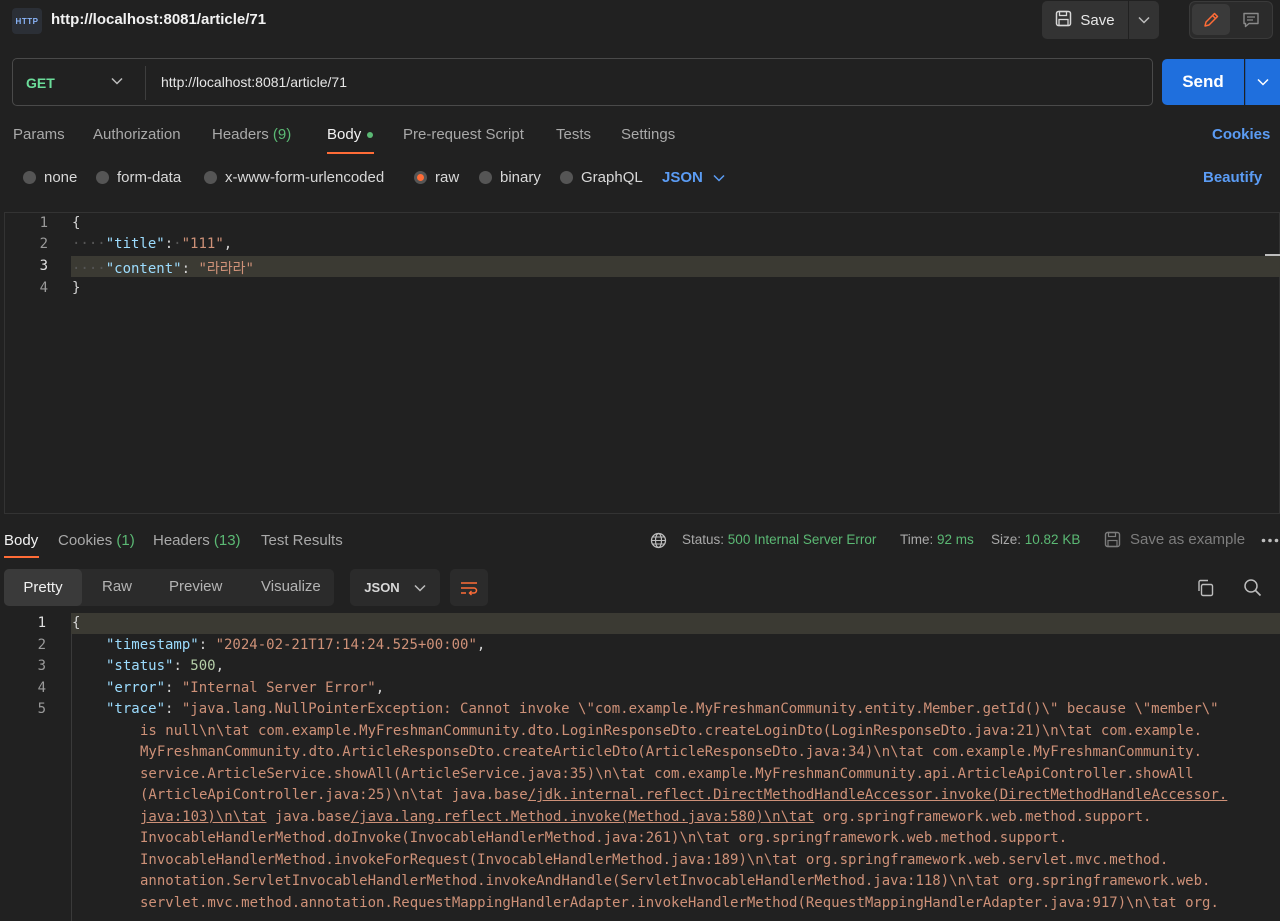 This screenshot has height=921, width=1280. What do you see at coordinates (520, 177) in the screenshot?
I see `radio-label: binary` at bounding box center [520, 177].